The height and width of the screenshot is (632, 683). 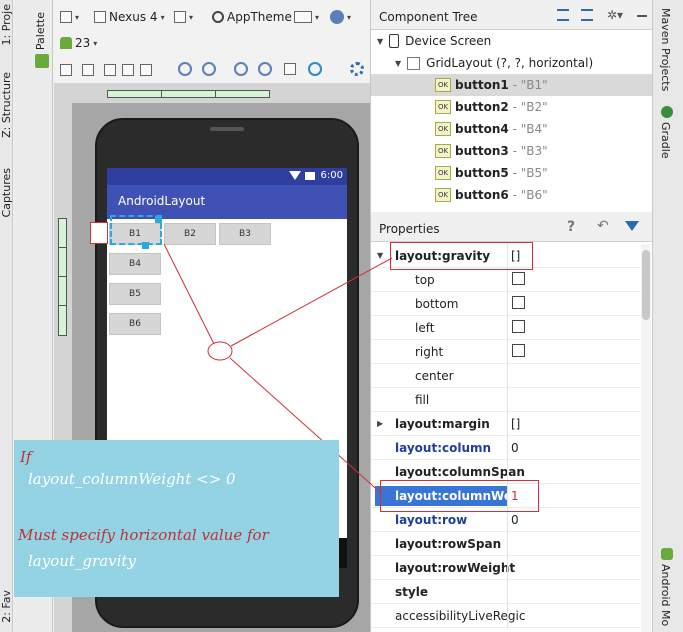 I want to click on note-line-4: layout_gravity, so click(x=82, y=561).